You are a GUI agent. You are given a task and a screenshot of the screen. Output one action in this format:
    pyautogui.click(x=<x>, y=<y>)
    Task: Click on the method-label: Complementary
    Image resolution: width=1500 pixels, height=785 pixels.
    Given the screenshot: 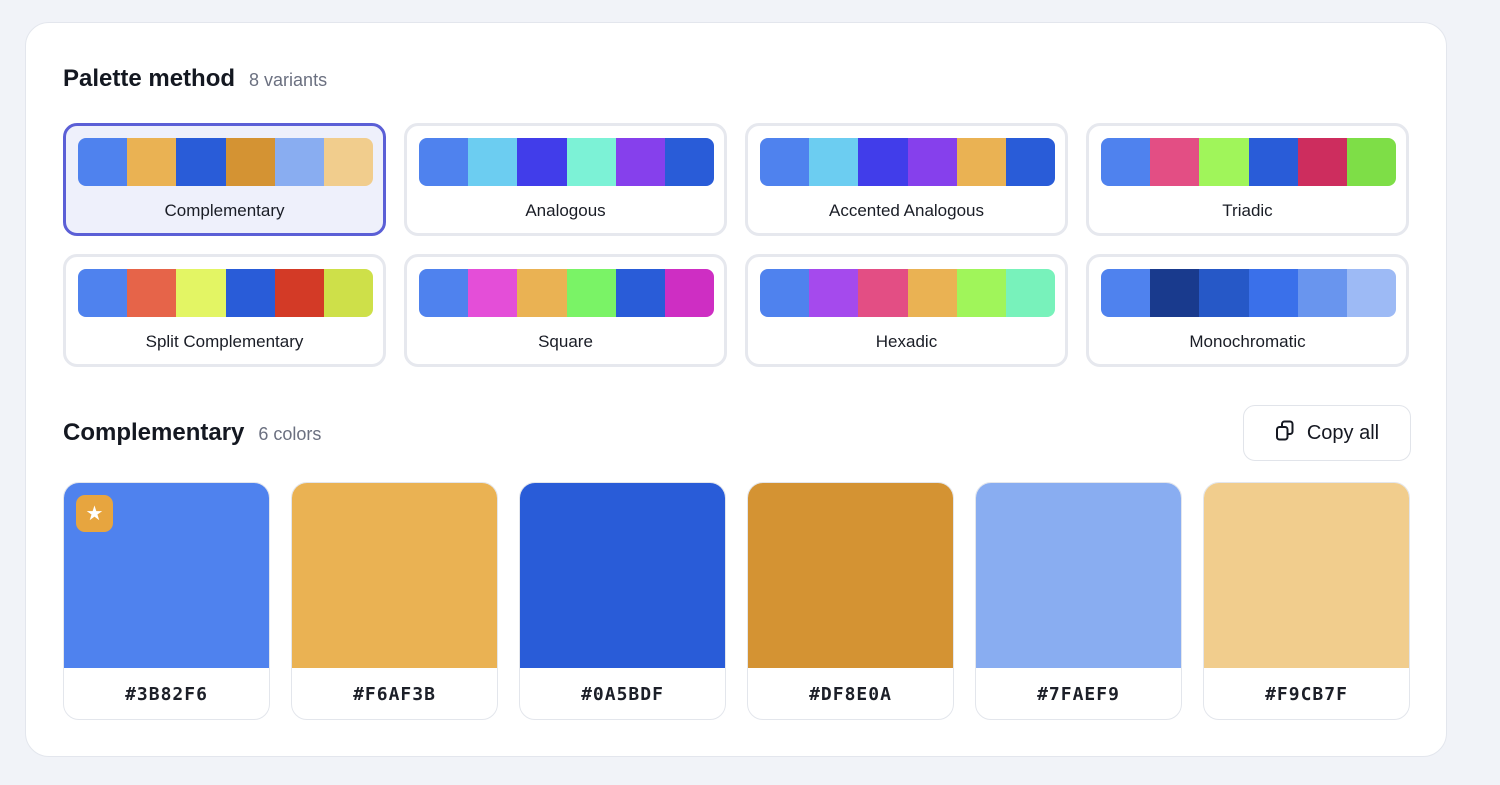 What is the action you would take?
    pyautogui.click(x=224, y=210)
    